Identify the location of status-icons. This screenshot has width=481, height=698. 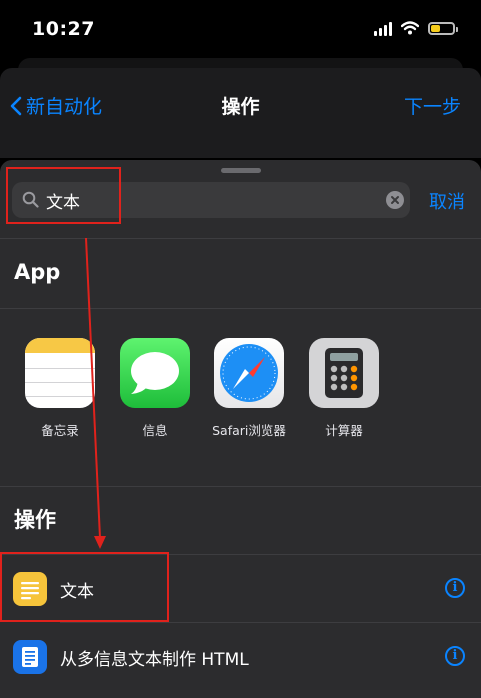
(416, 28).